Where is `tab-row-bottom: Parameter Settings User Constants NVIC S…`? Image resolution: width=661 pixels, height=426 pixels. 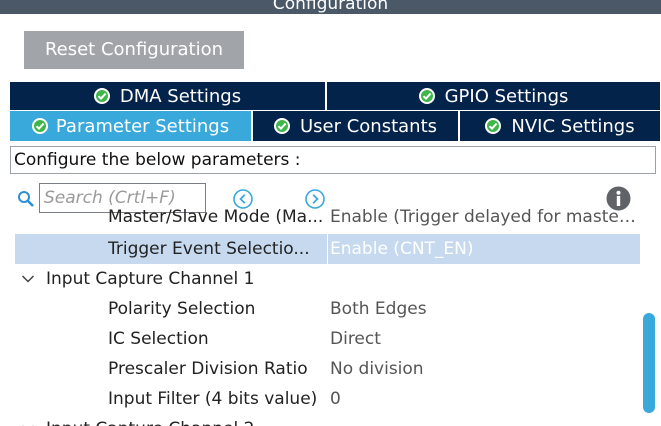 tab-row-bottom: Parameter Settings User Constants NVIC S… is located at coordinates (335, 126).